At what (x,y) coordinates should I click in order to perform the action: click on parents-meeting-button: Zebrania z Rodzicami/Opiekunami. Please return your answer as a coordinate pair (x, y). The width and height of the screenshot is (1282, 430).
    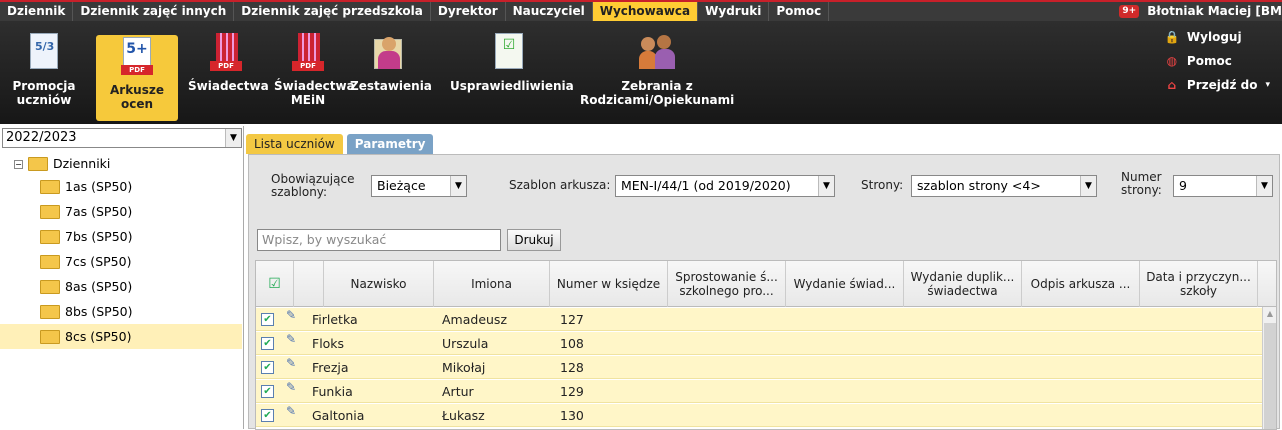
    Looking at the image, I should click on (657, 70).